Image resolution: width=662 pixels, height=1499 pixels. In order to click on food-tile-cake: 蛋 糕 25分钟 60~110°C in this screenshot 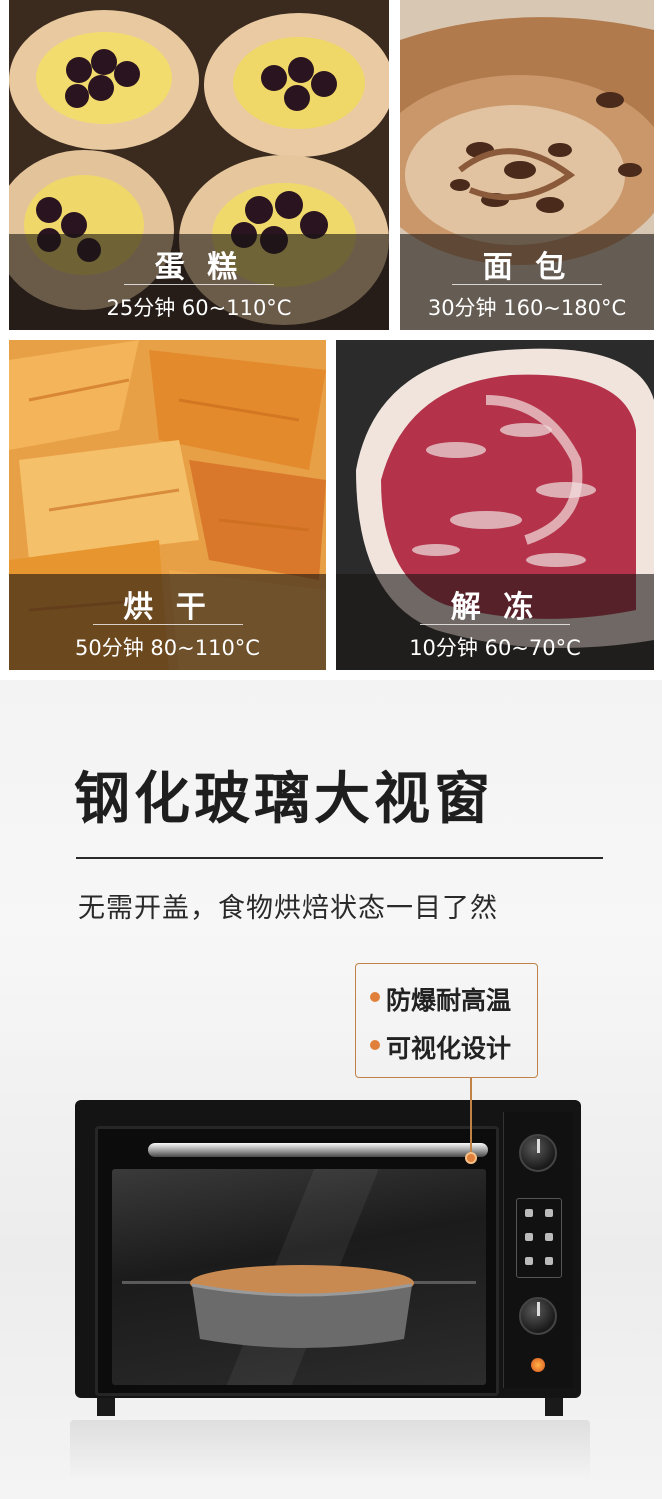, I will do `click(199, 165)`.